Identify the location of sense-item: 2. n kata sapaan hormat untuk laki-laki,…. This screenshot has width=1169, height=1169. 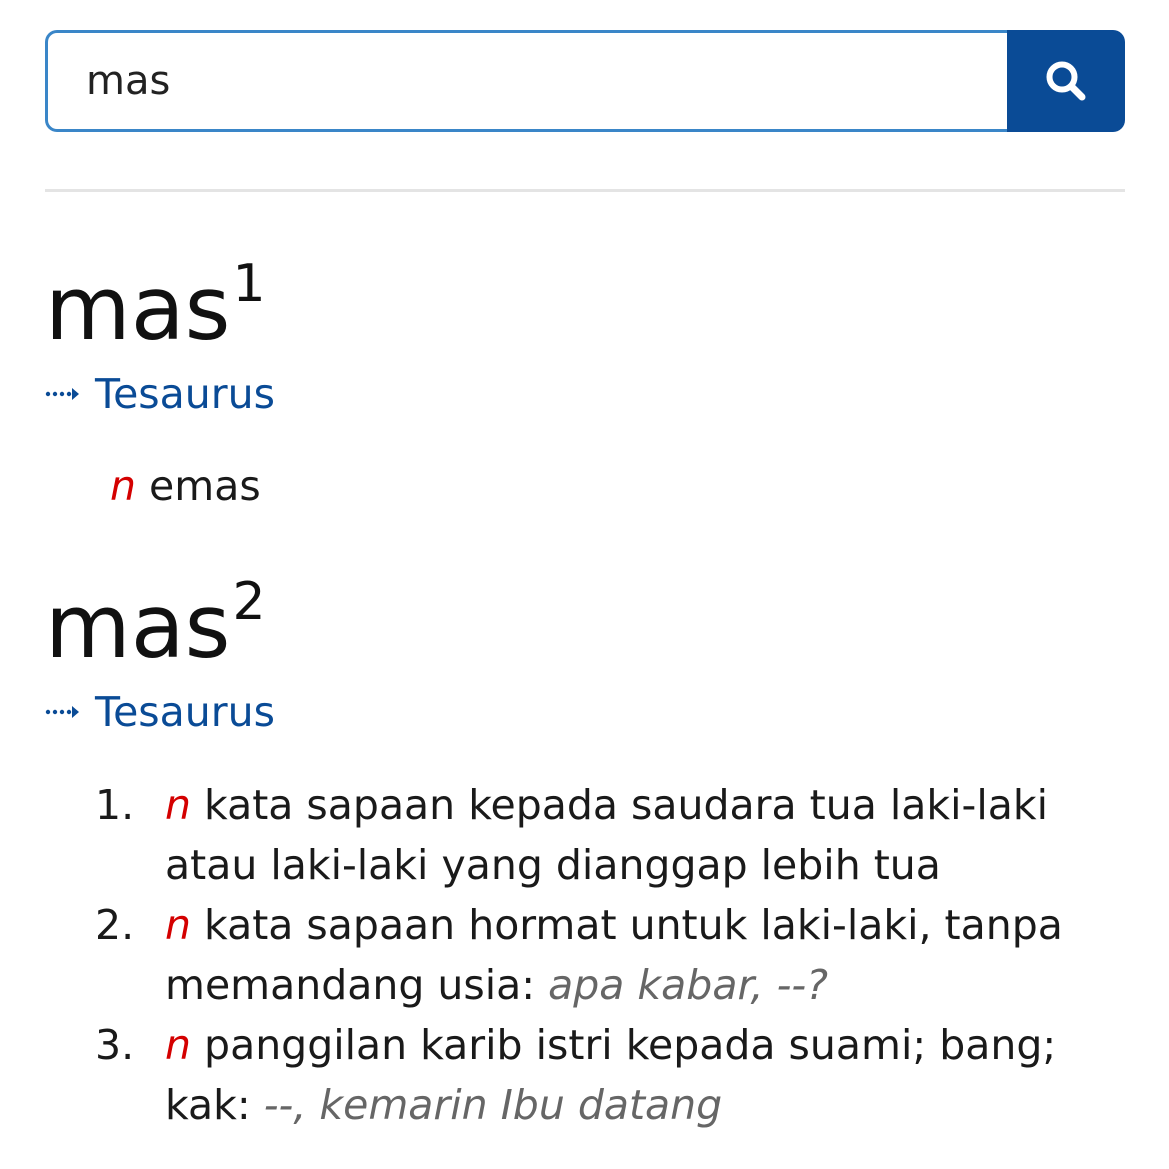
(615, 955).